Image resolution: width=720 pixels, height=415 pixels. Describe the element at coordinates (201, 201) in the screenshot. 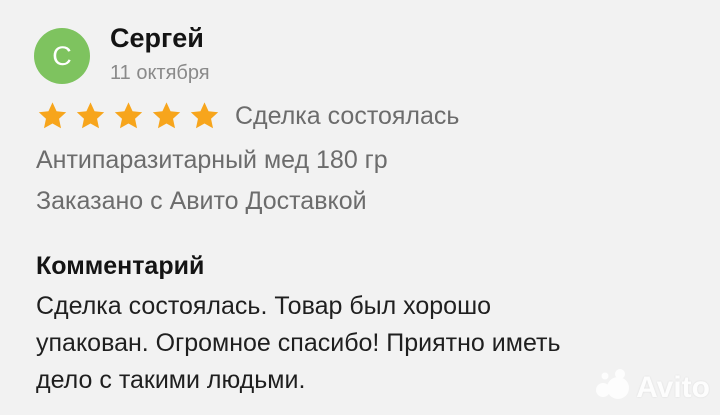

I see `delivery-info: Заказано с Авито Доставкой` at that location.